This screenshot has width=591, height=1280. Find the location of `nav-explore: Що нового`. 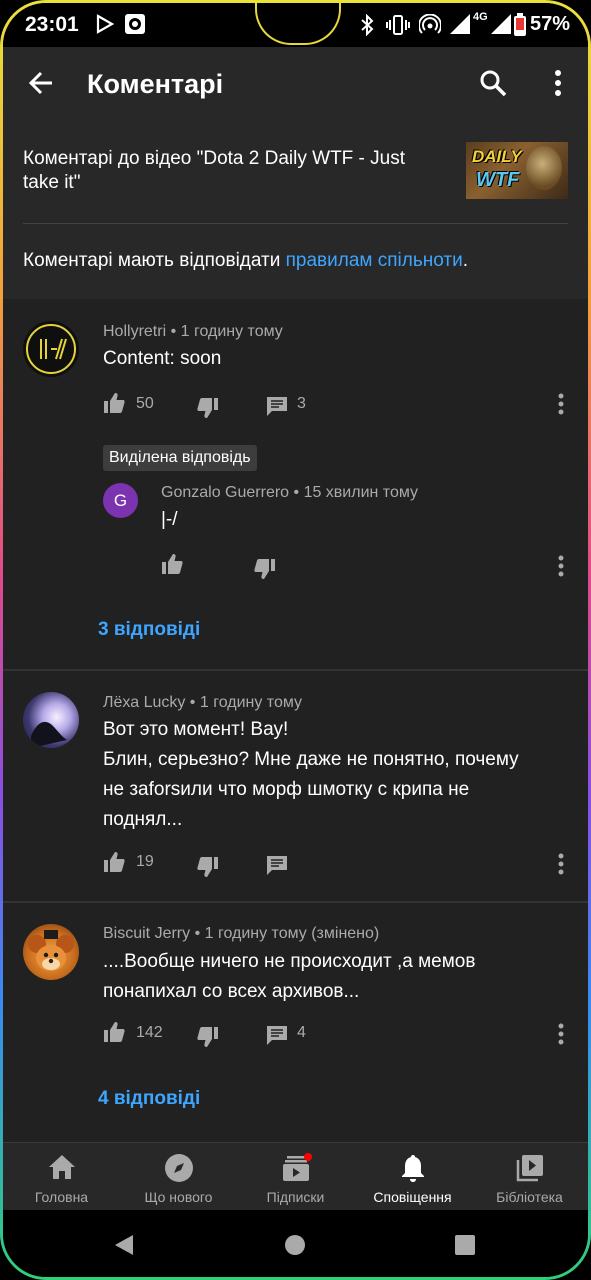

nav-explore: Що нового is located at coordinates (178, 1177).